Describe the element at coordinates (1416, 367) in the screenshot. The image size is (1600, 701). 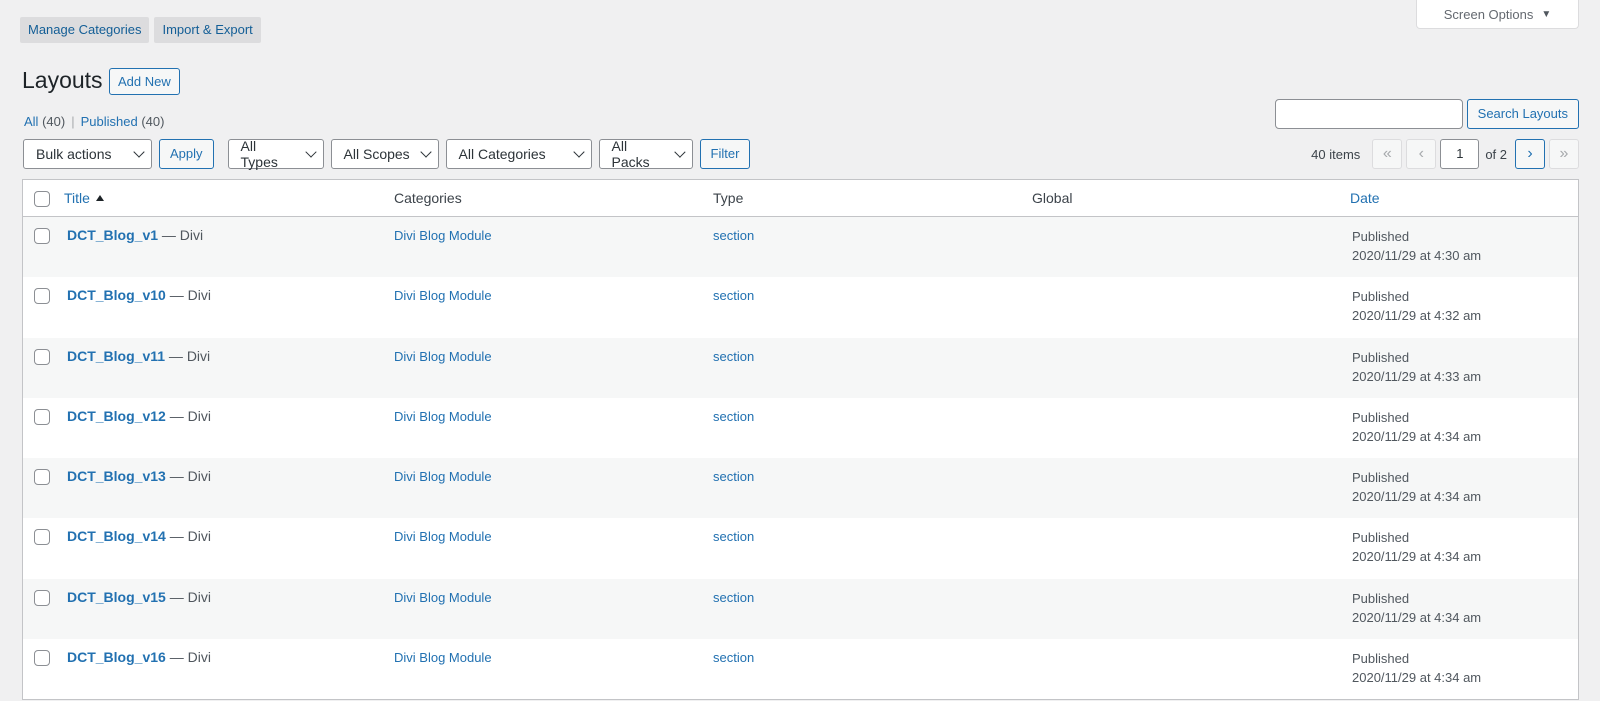
I see `row-date: Published 2020/11/29 at 4:33 am` at that location.